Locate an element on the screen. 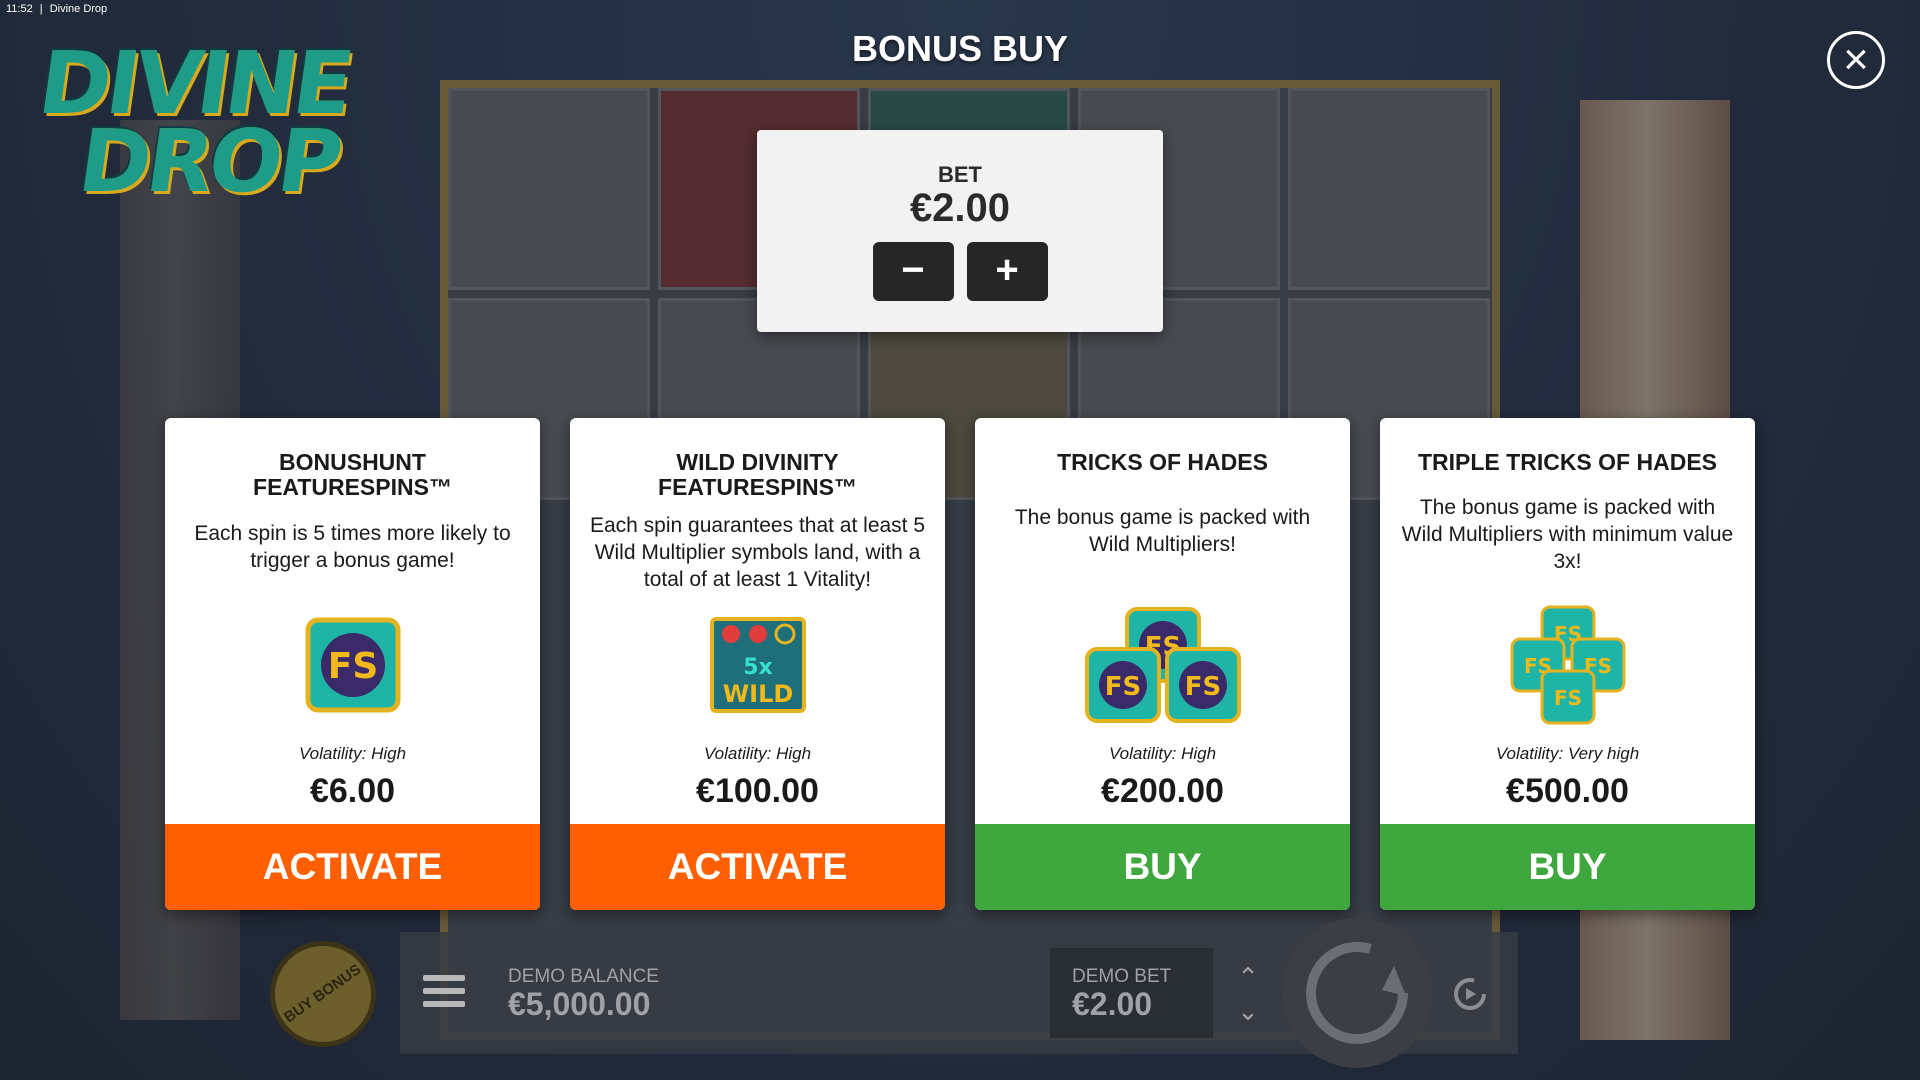 The image size is (1920, 1080). card-title: WILD DIVINITY FEATURESPINS™ is located at coordinates (757, 474).